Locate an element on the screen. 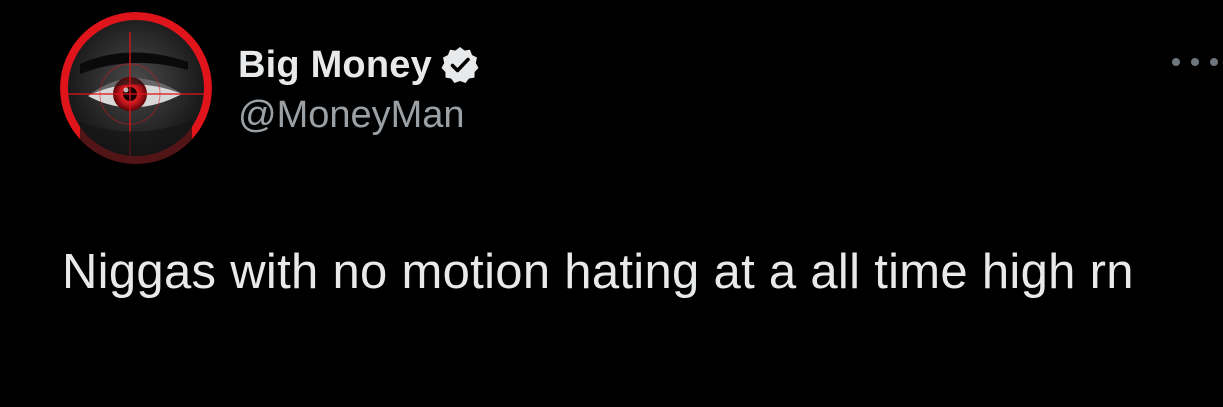 This screenshot has height=407, width=1223. author-handle: @MoneyMan is located at coordinates (351, 115).